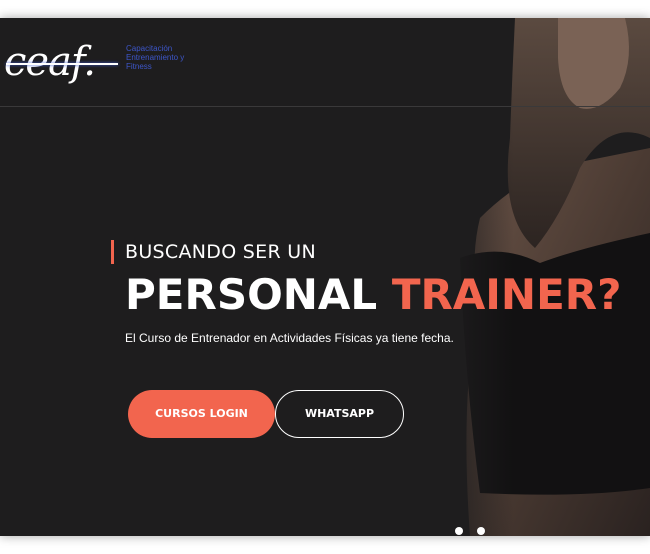 This screenshot has height=554, width=650. Describe the element at coordinates (371, 252) in the screenshot. I see `hero-eyebrow: BUSCANDO SER UN` at that location.